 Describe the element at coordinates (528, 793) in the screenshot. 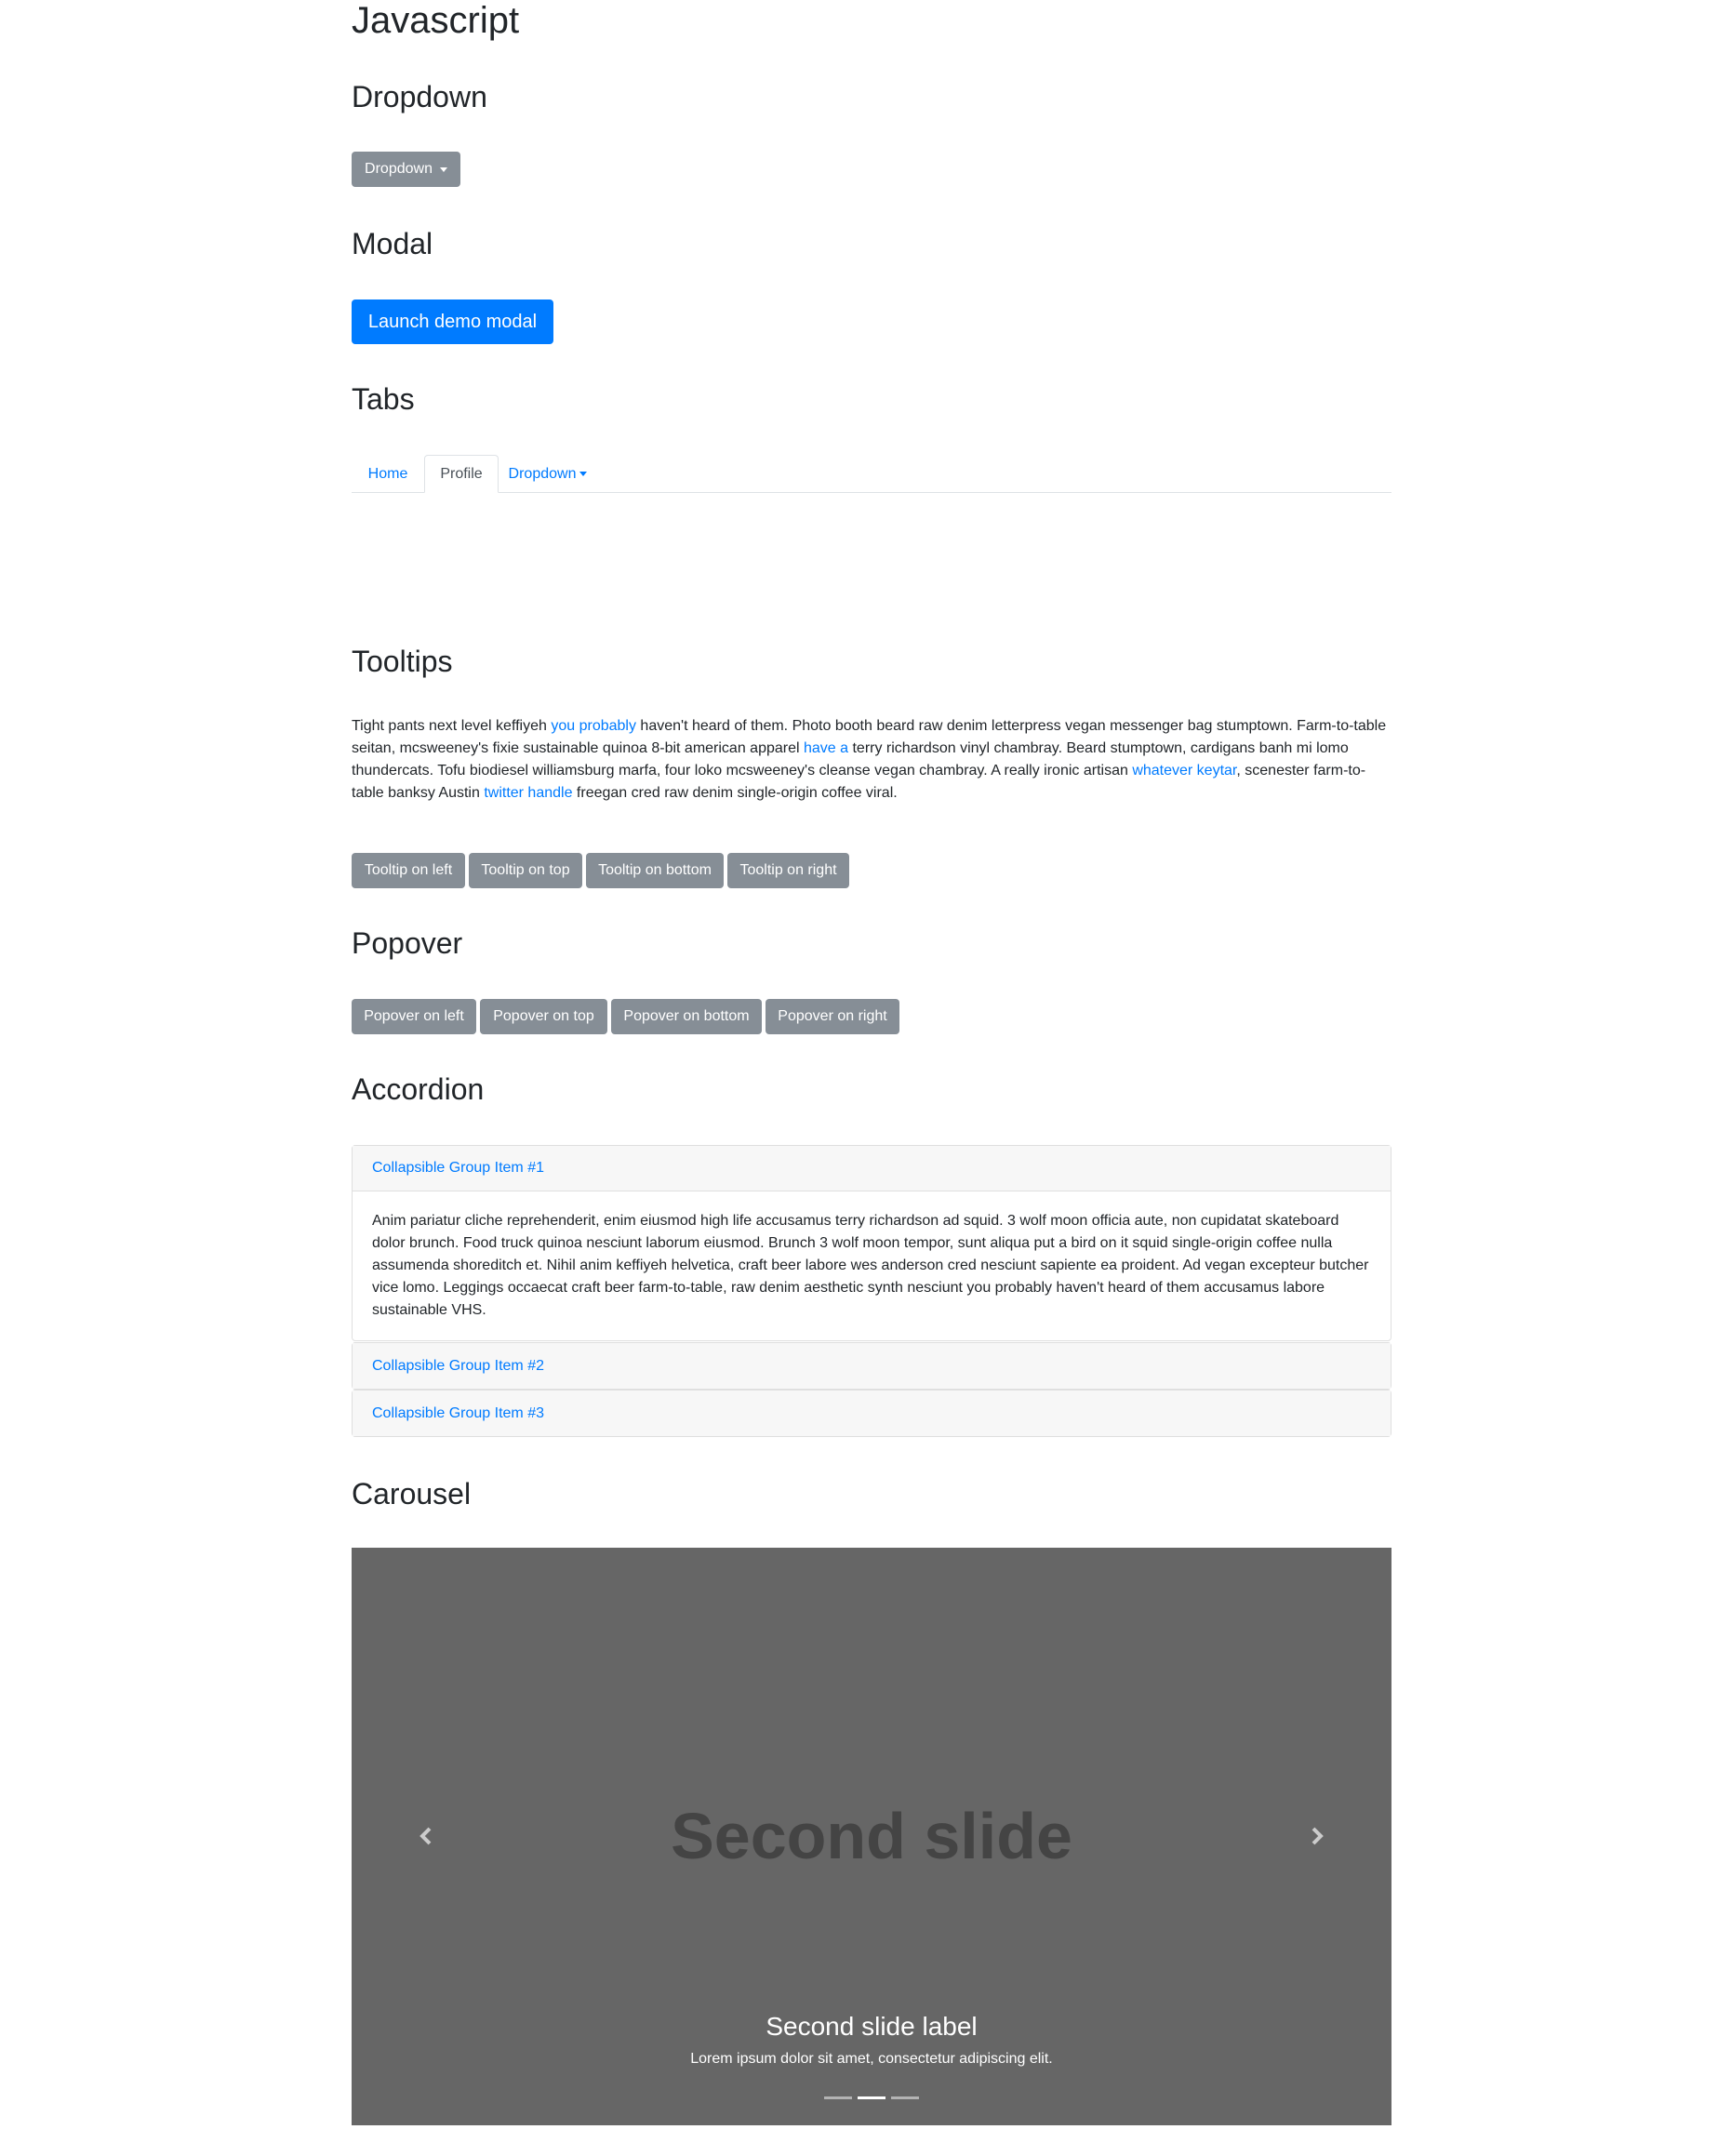

I see `tooltip-link-twitter-handle: twitter handle` at that location.